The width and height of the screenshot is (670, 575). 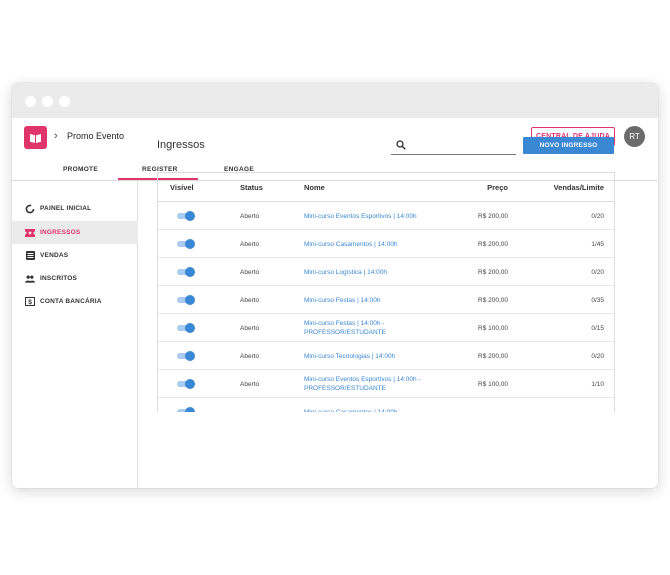 I want to click on ticket-name-link: Mini-curso Eventos Esportivos | 14:00h, so click(x=376, y=216).